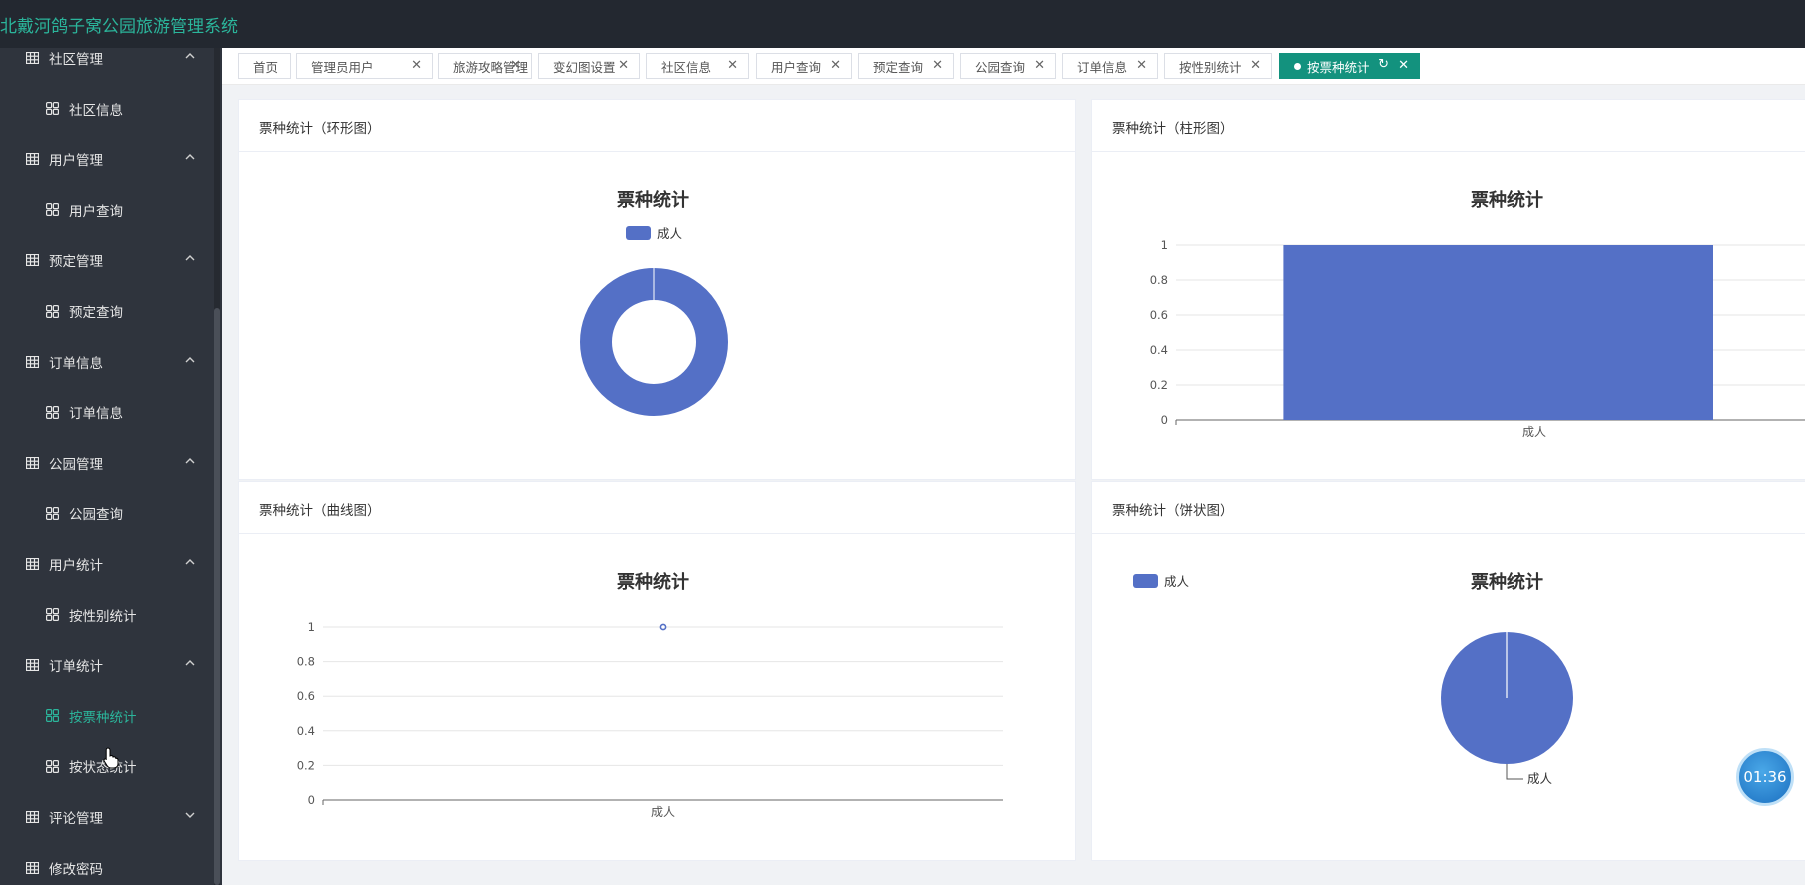 This screenshot has width=1805, height=885. Describe the element at coordinates (103, 717) in the screenshot. I see `sidebar-item-label: 按票种统计` at that location.